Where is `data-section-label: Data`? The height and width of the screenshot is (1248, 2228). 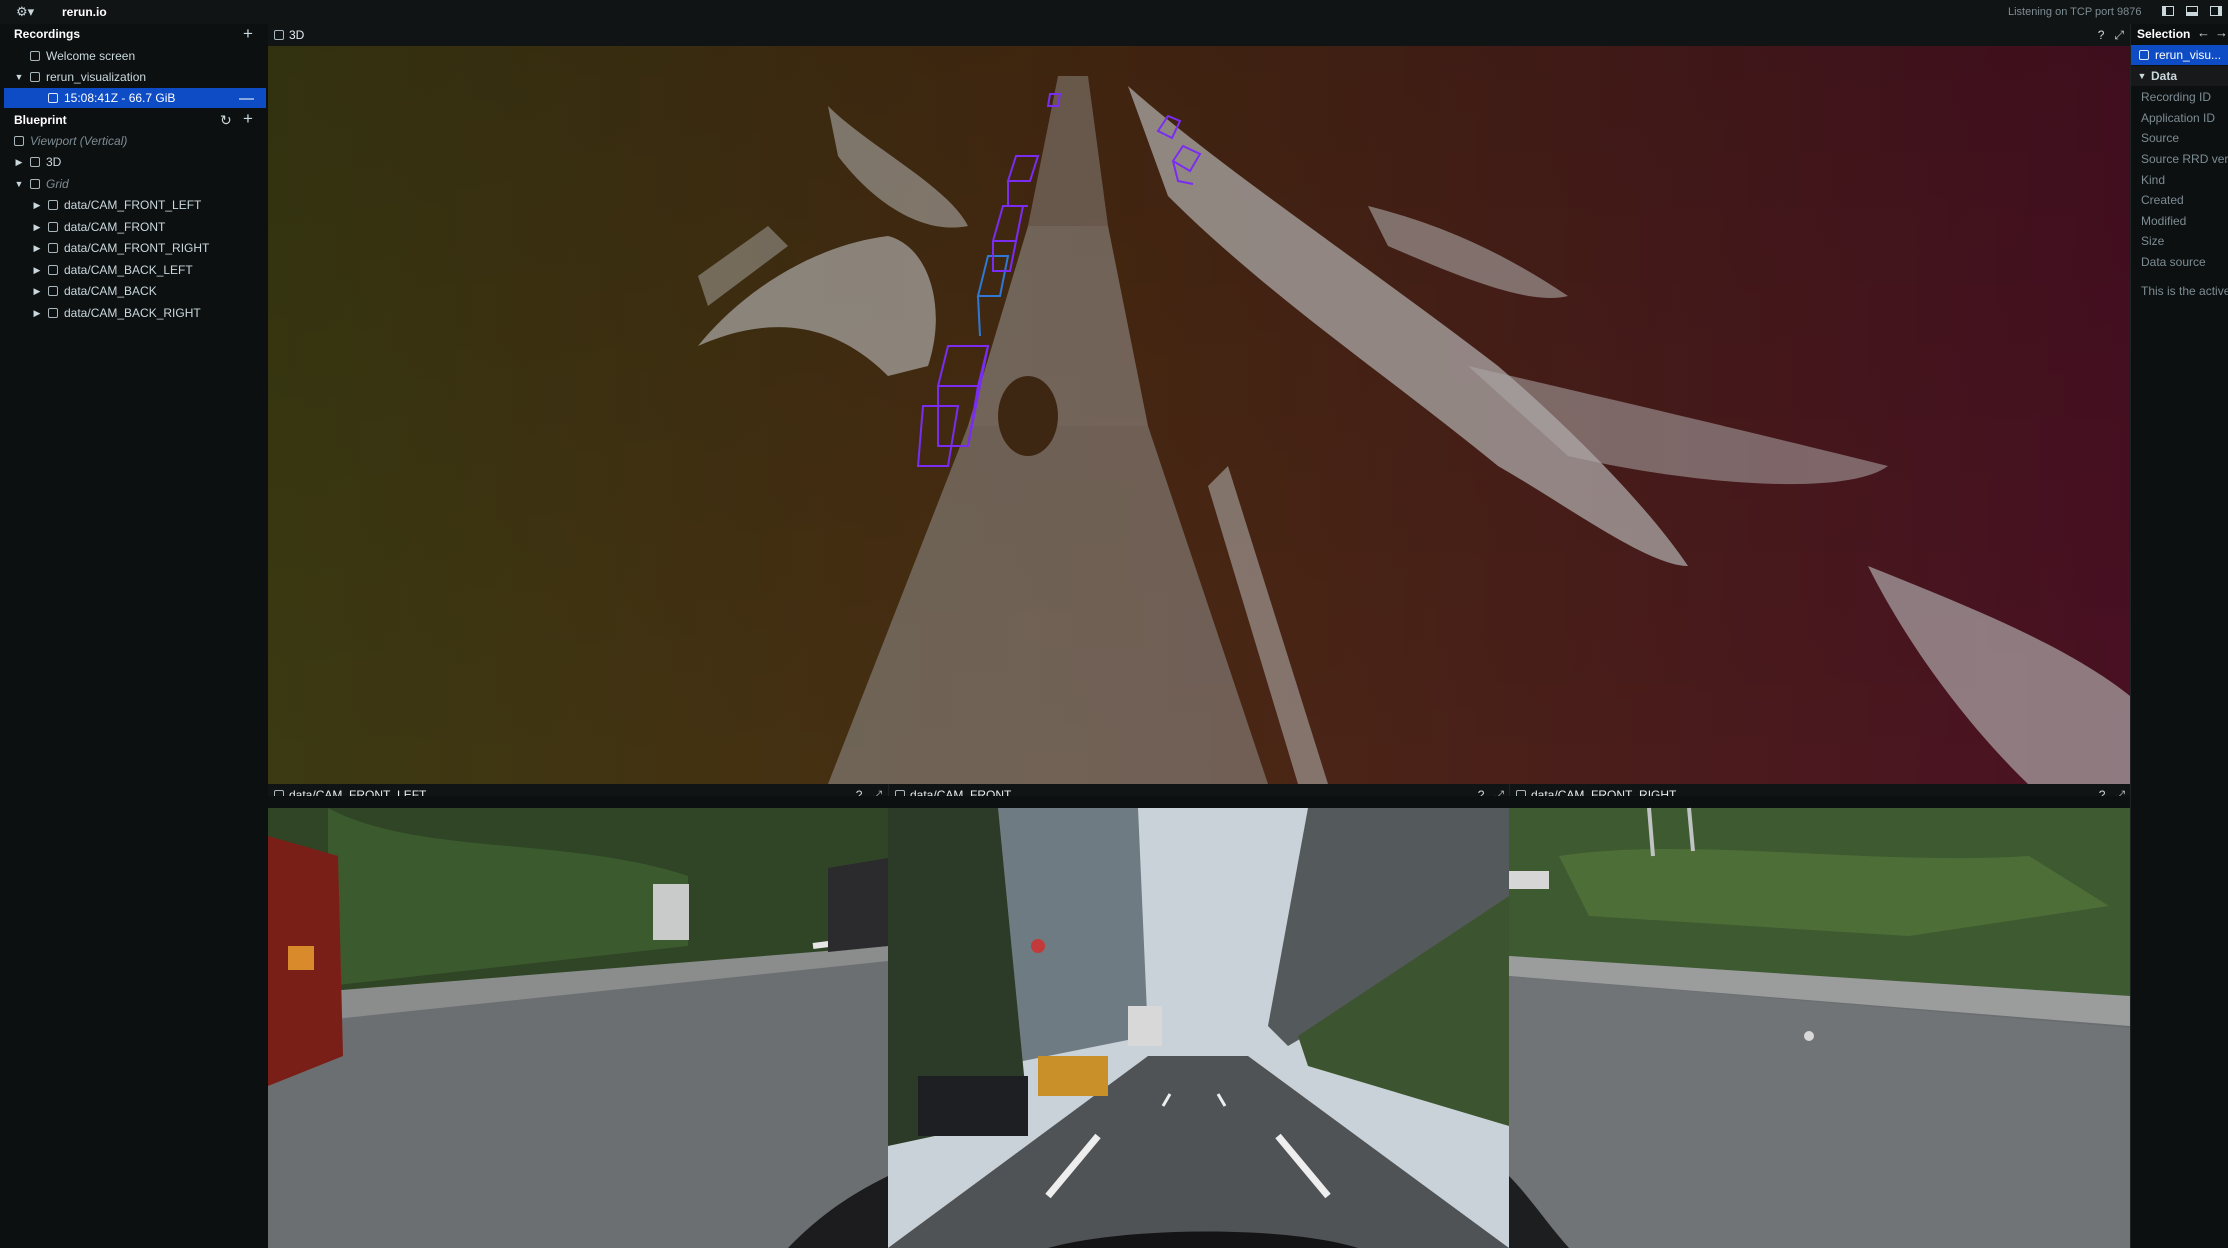 data-section-label: Data is located at coordinates (2164, 76).